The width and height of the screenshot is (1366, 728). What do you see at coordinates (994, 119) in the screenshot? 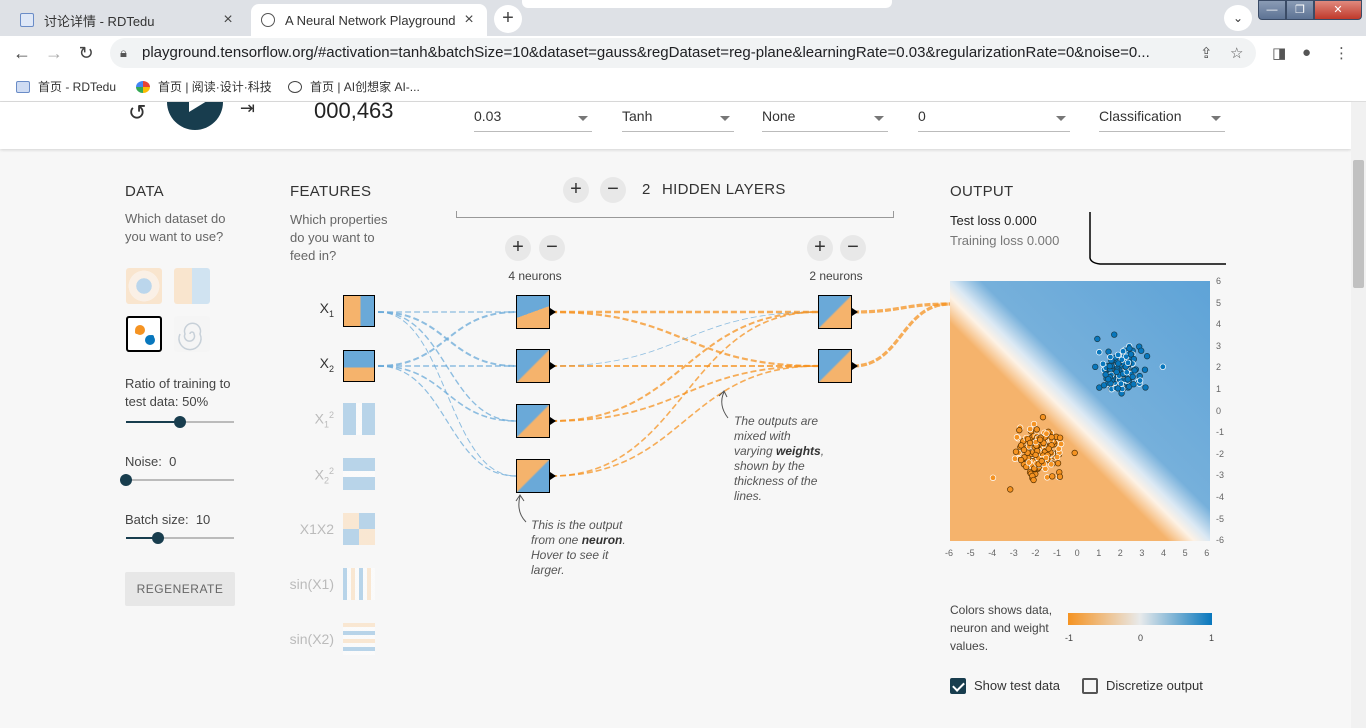
I see `regularization-rate-select: 0` at bounding box center [994, 119].